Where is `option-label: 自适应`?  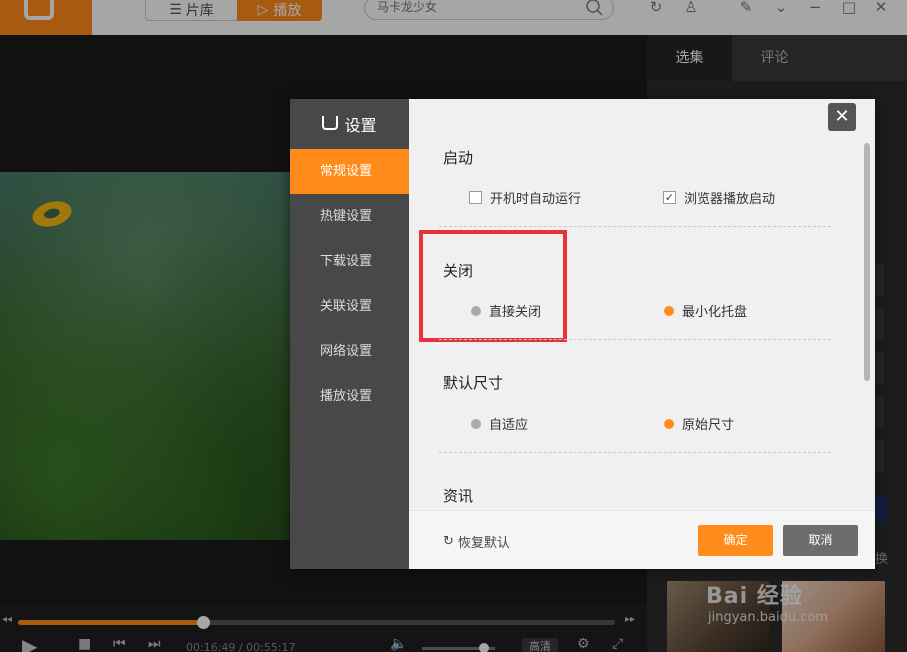 option-label: 自适应 is located at coordinates (509, 425).